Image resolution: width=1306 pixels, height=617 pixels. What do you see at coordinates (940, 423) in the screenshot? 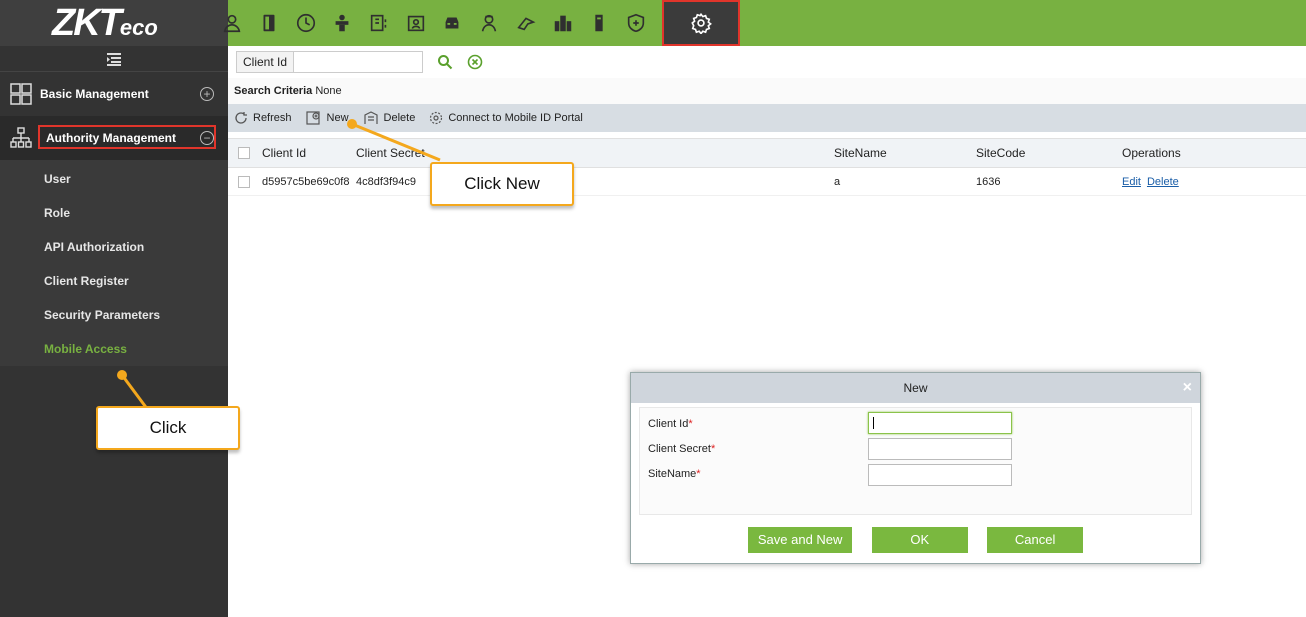
I see `client-id-field` at bounding box center [940, 423].